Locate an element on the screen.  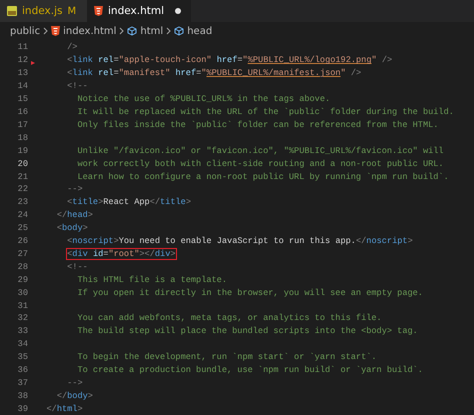
line-number: 39 is located at coordinates (22, 409).